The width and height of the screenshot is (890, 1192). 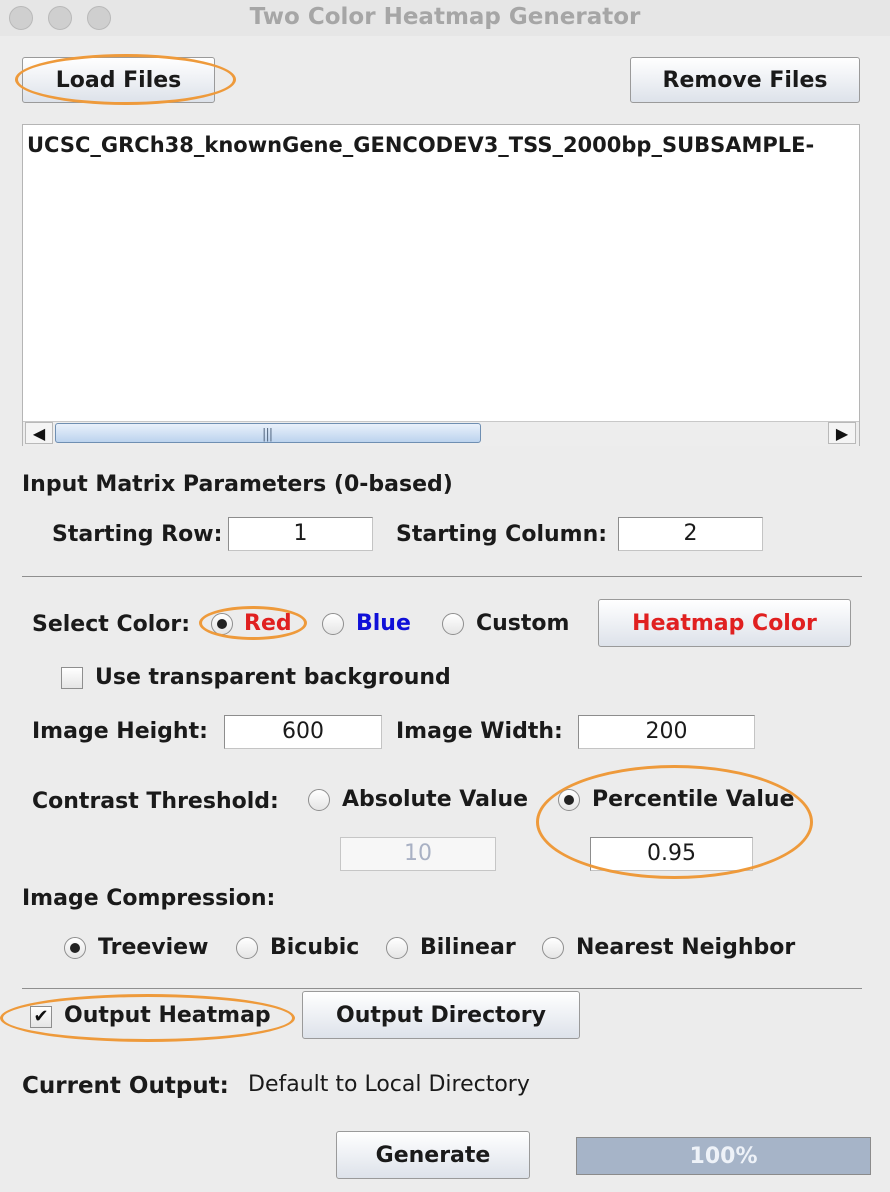 I want to click on image-width-input: 200, so click(x=666, y=732).